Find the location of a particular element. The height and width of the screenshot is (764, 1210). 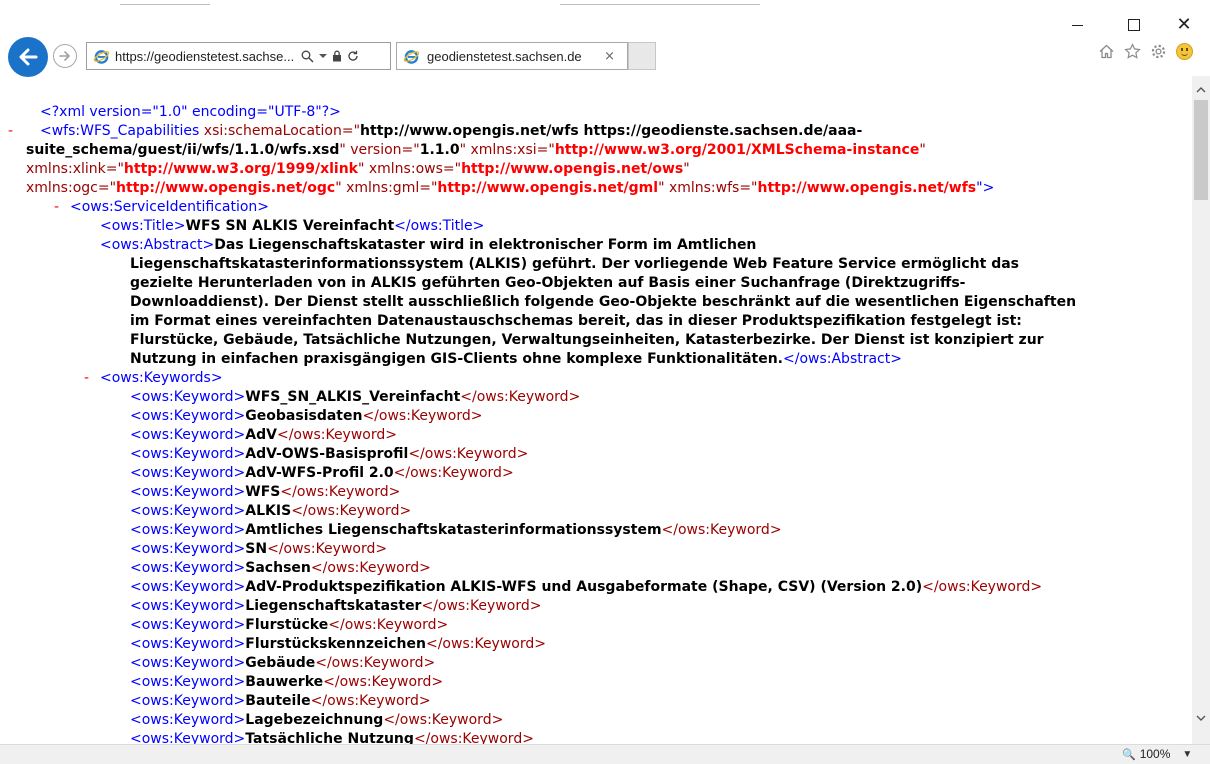

keyword-value: AdV-WFS-Profil 2.0 is located at coordinates (319, 473).